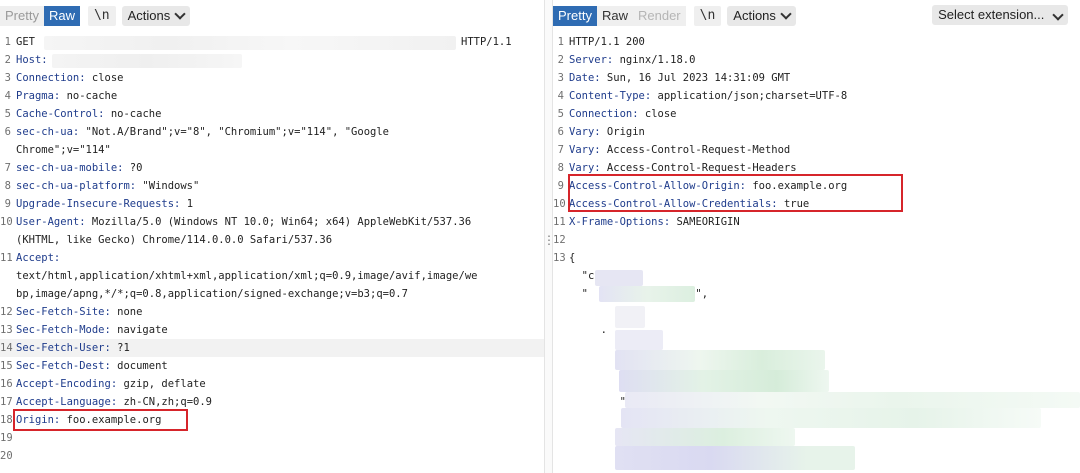 This screenshot has width=1080, height=473. Describe the element at coordinates (659, 16) in the screenshot. I see `response-tab-render: Render` at that location.